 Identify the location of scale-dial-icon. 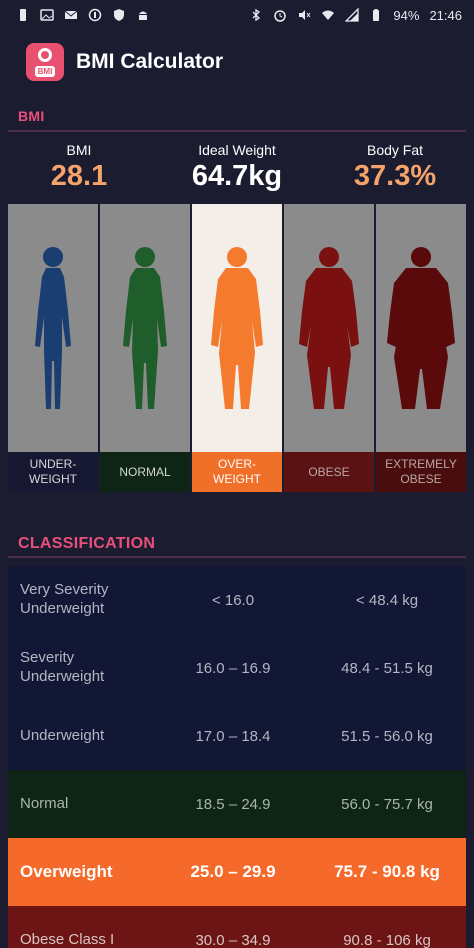
(45, 55).